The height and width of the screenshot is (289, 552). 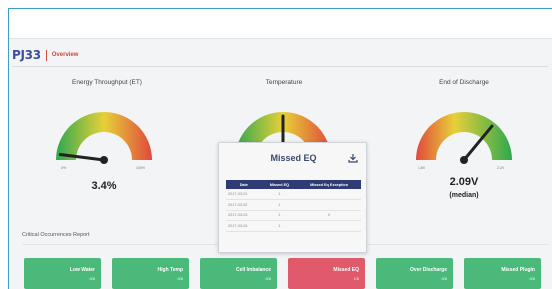 What do you see at coordinates (284, 82) in the screenshot?
I see `gauge-title-temperature: Temperature` at bounding box center [284, 82].